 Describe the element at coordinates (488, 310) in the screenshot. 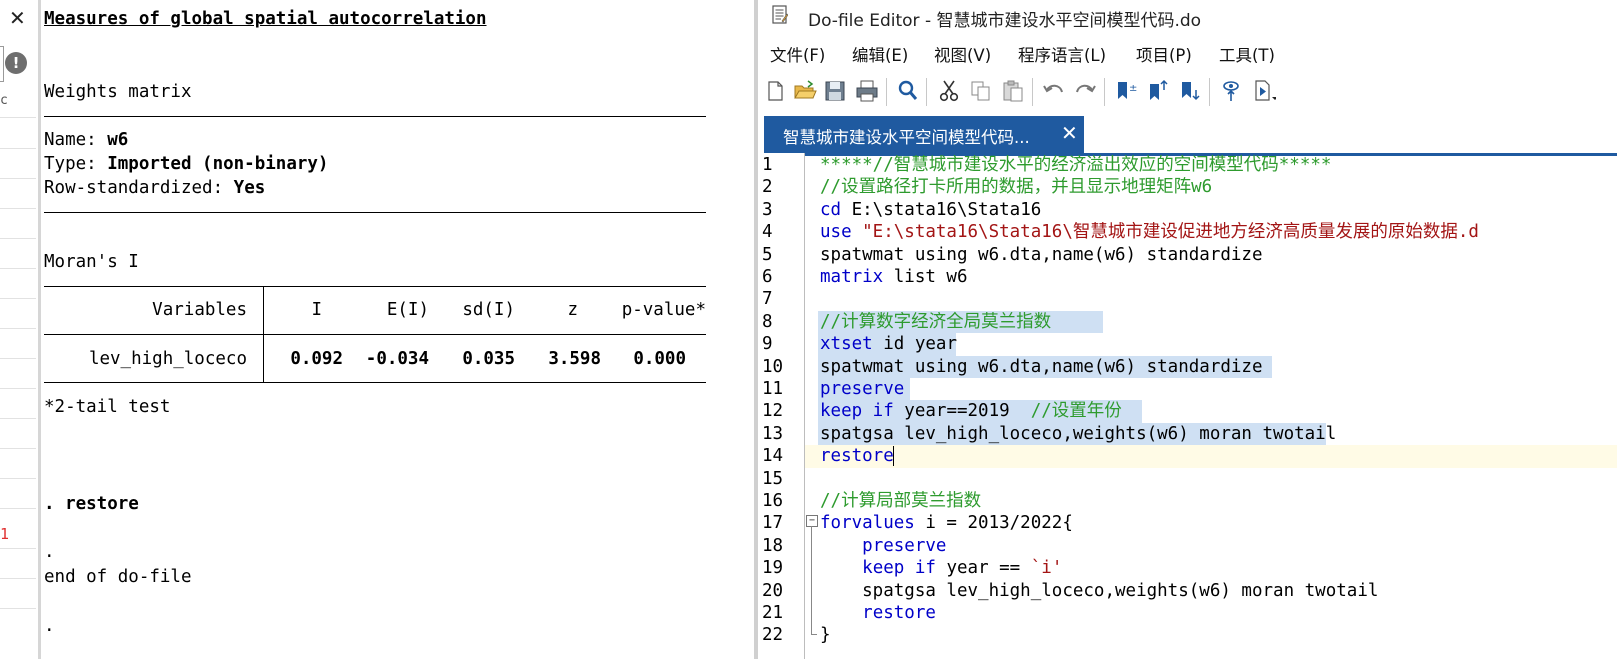

I see `col-header-sdi: sd(I)` at that location.